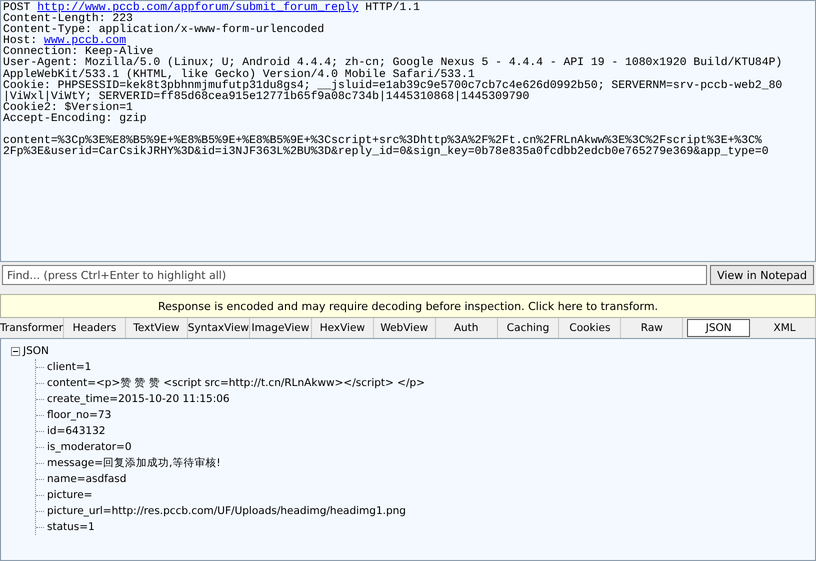  I want to click on request-line: POST http://www.pccb.com/appforum/submit_forum_reply HTTP/1.1, so click(212, 8).